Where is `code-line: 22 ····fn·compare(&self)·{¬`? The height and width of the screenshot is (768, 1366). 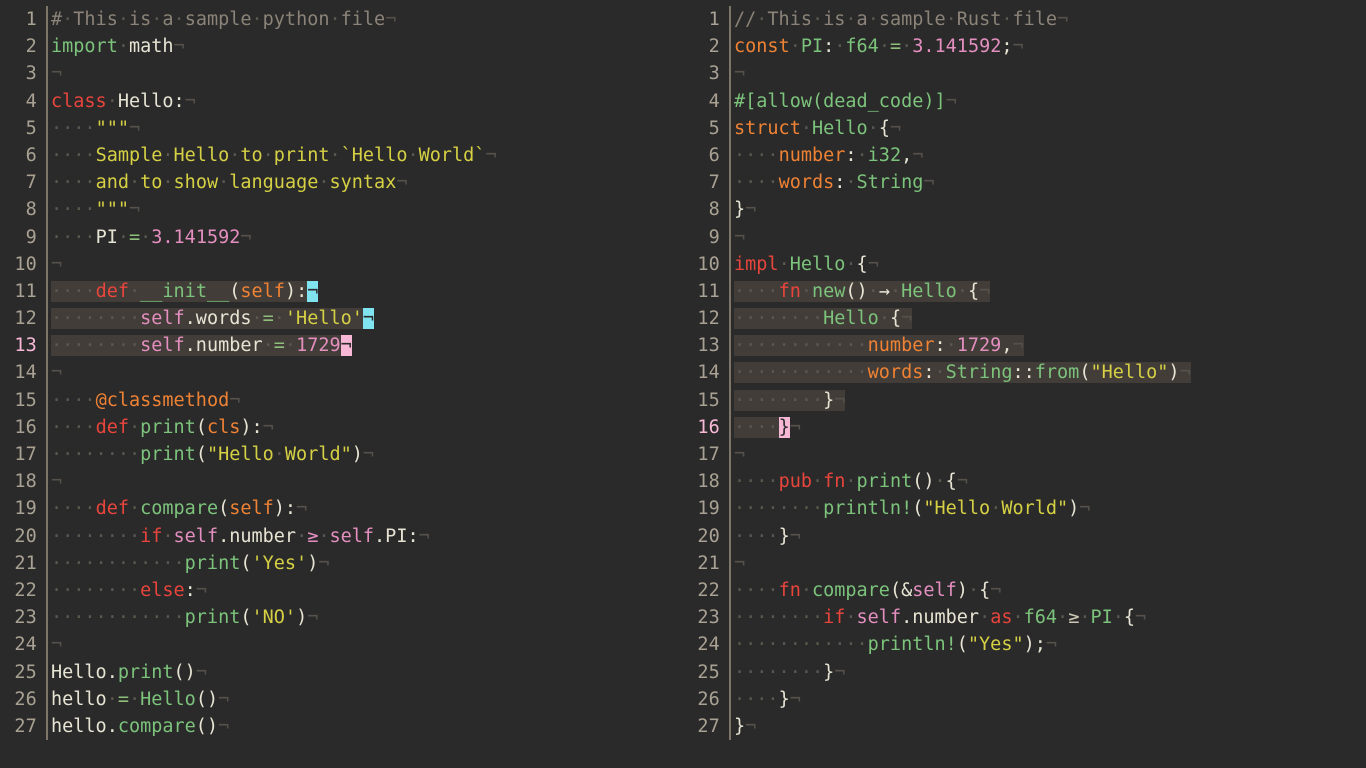 code-line: 22 ····fn·compare(&self)·{¬ is located at coordinates (1024, 590).